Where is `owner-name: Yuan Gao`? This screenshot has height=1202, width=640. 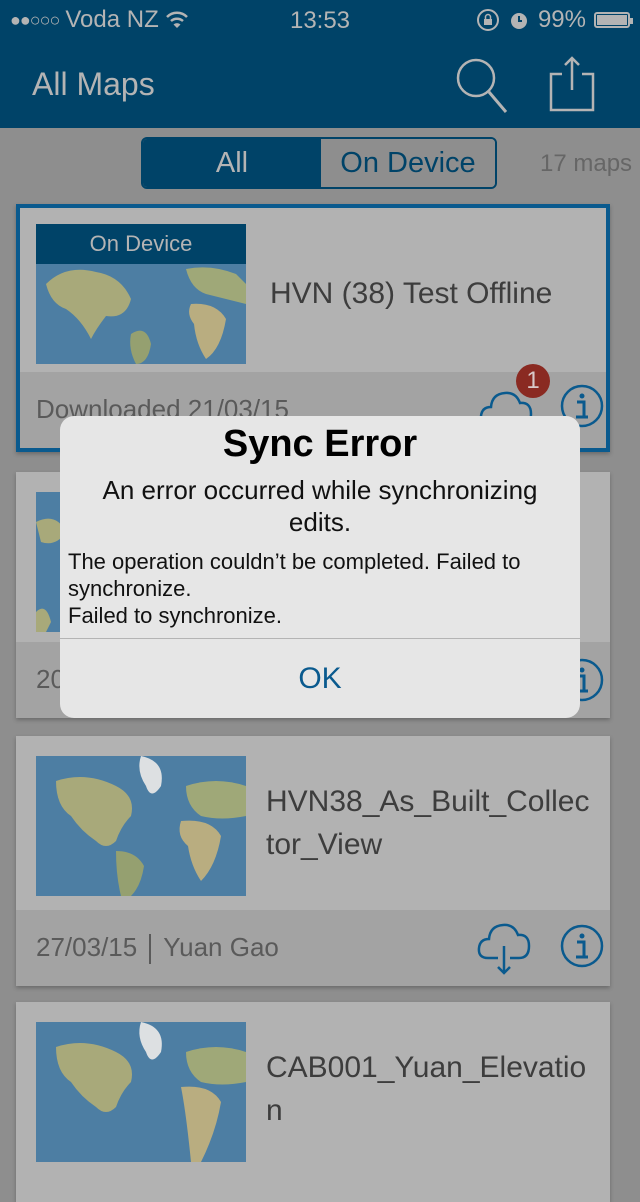
owner-name: Yuan Gao is located at coordinates (221, 947).